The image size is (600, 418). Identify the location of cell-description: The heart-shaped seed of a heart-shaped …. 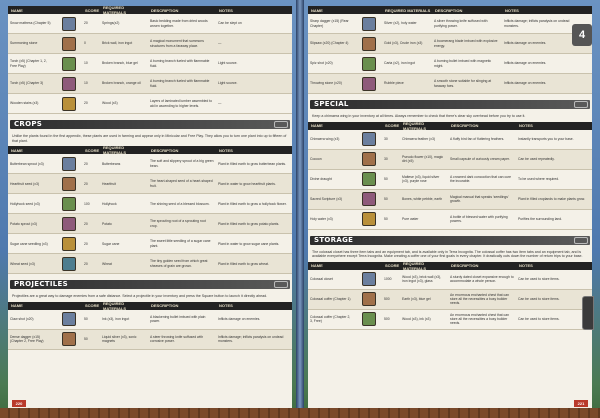
(181, 183).